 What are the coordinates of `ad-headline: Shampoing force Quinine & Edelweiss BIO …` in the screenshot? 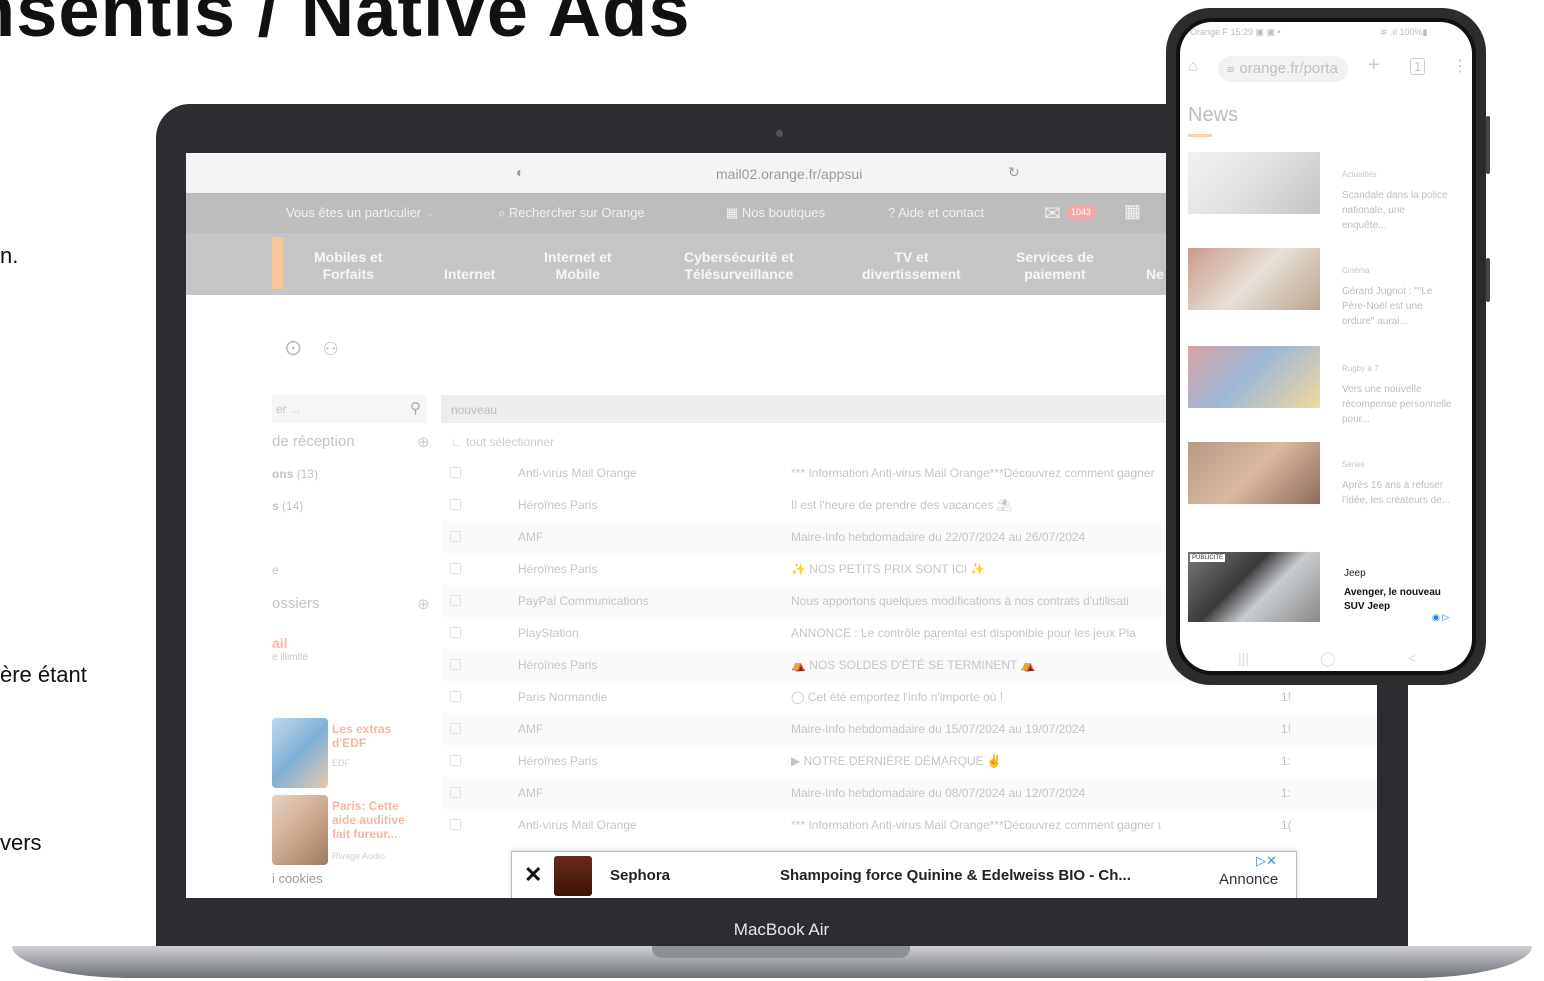 It's located at (955, 875).